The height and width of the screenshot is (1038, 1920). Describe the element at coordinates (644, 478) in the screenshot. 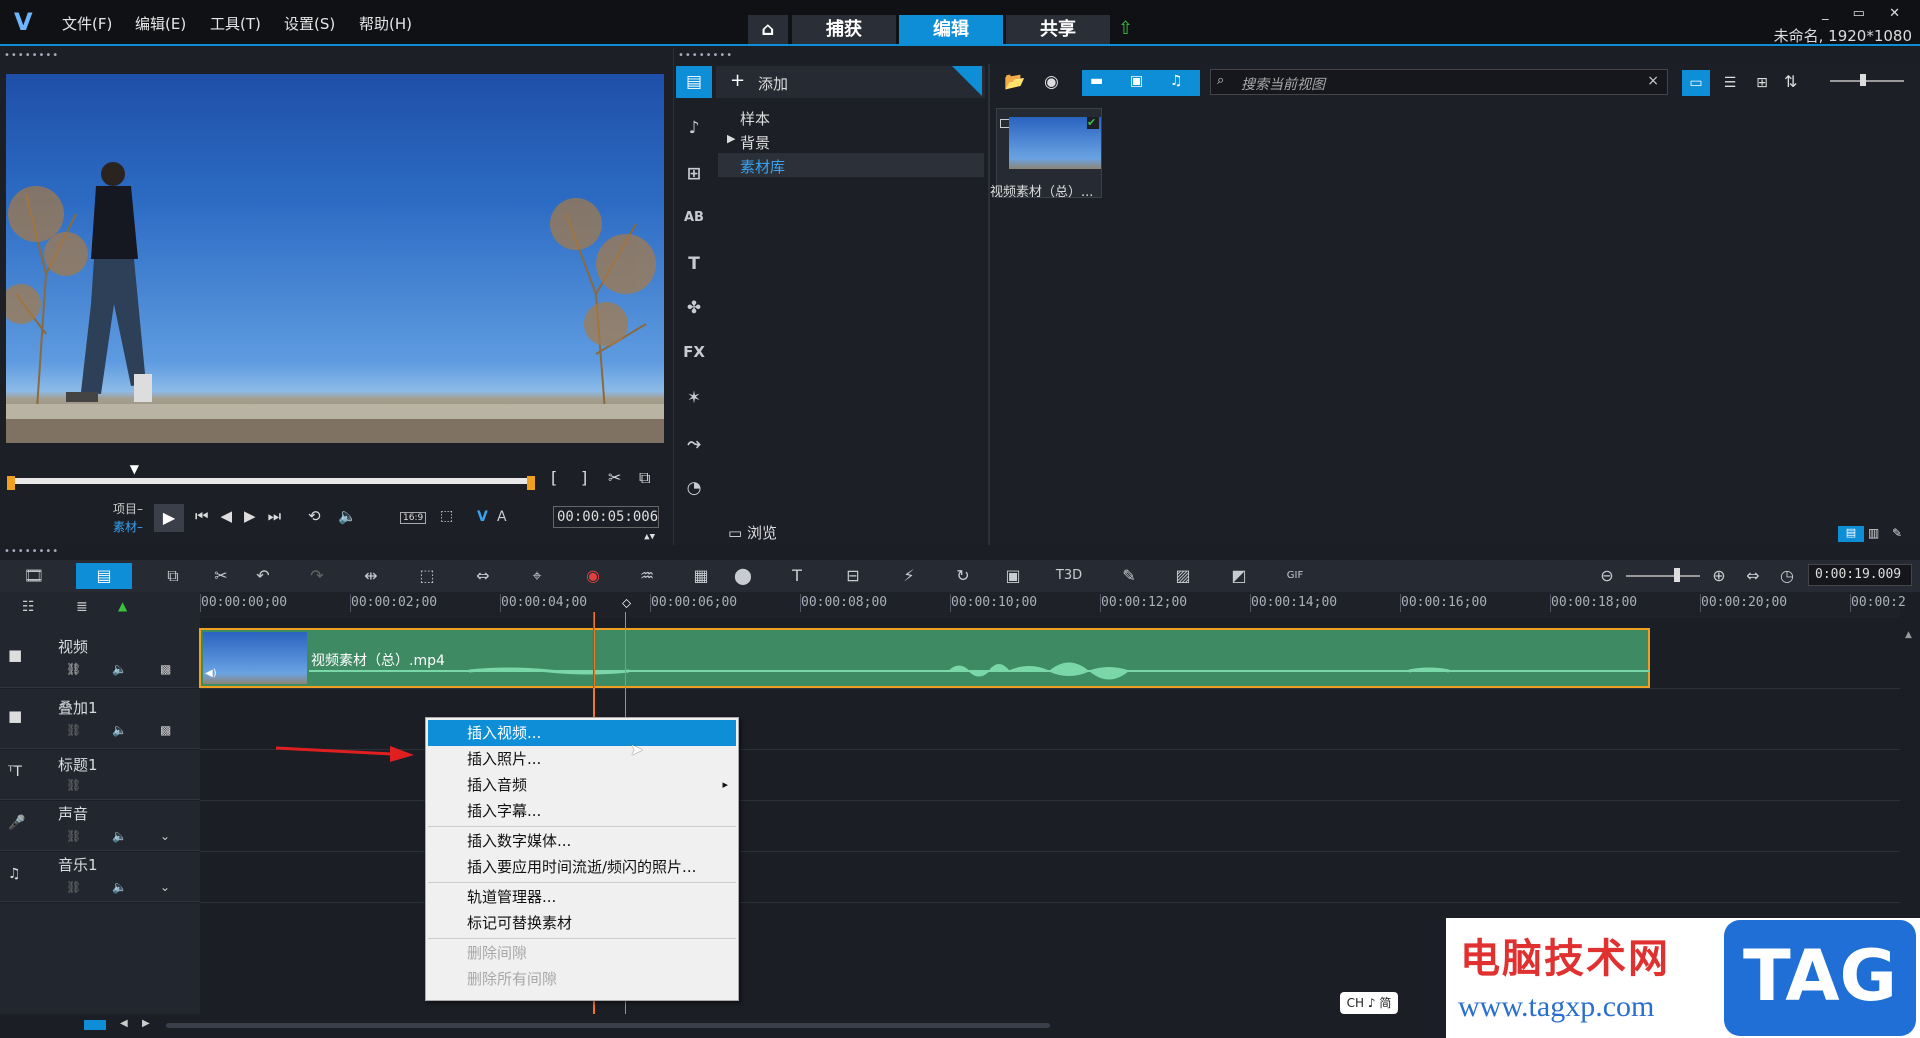

I see `copy-frame-icon: ⧉` at that location.